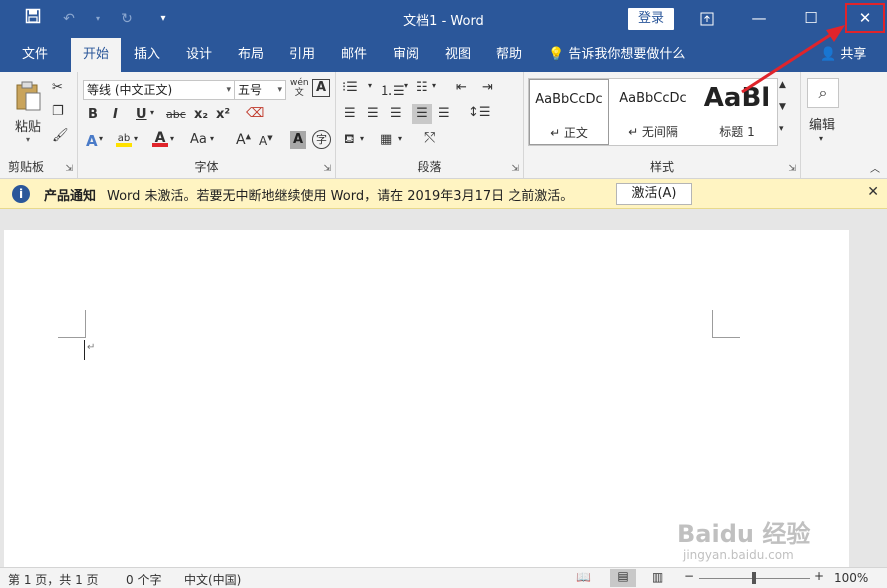 Image resolution: width=887 pixels, height=588 pixels. Describe the element at coordinates (57, 87) in the screenshot. I see `cut-icon: ✂` at that location.